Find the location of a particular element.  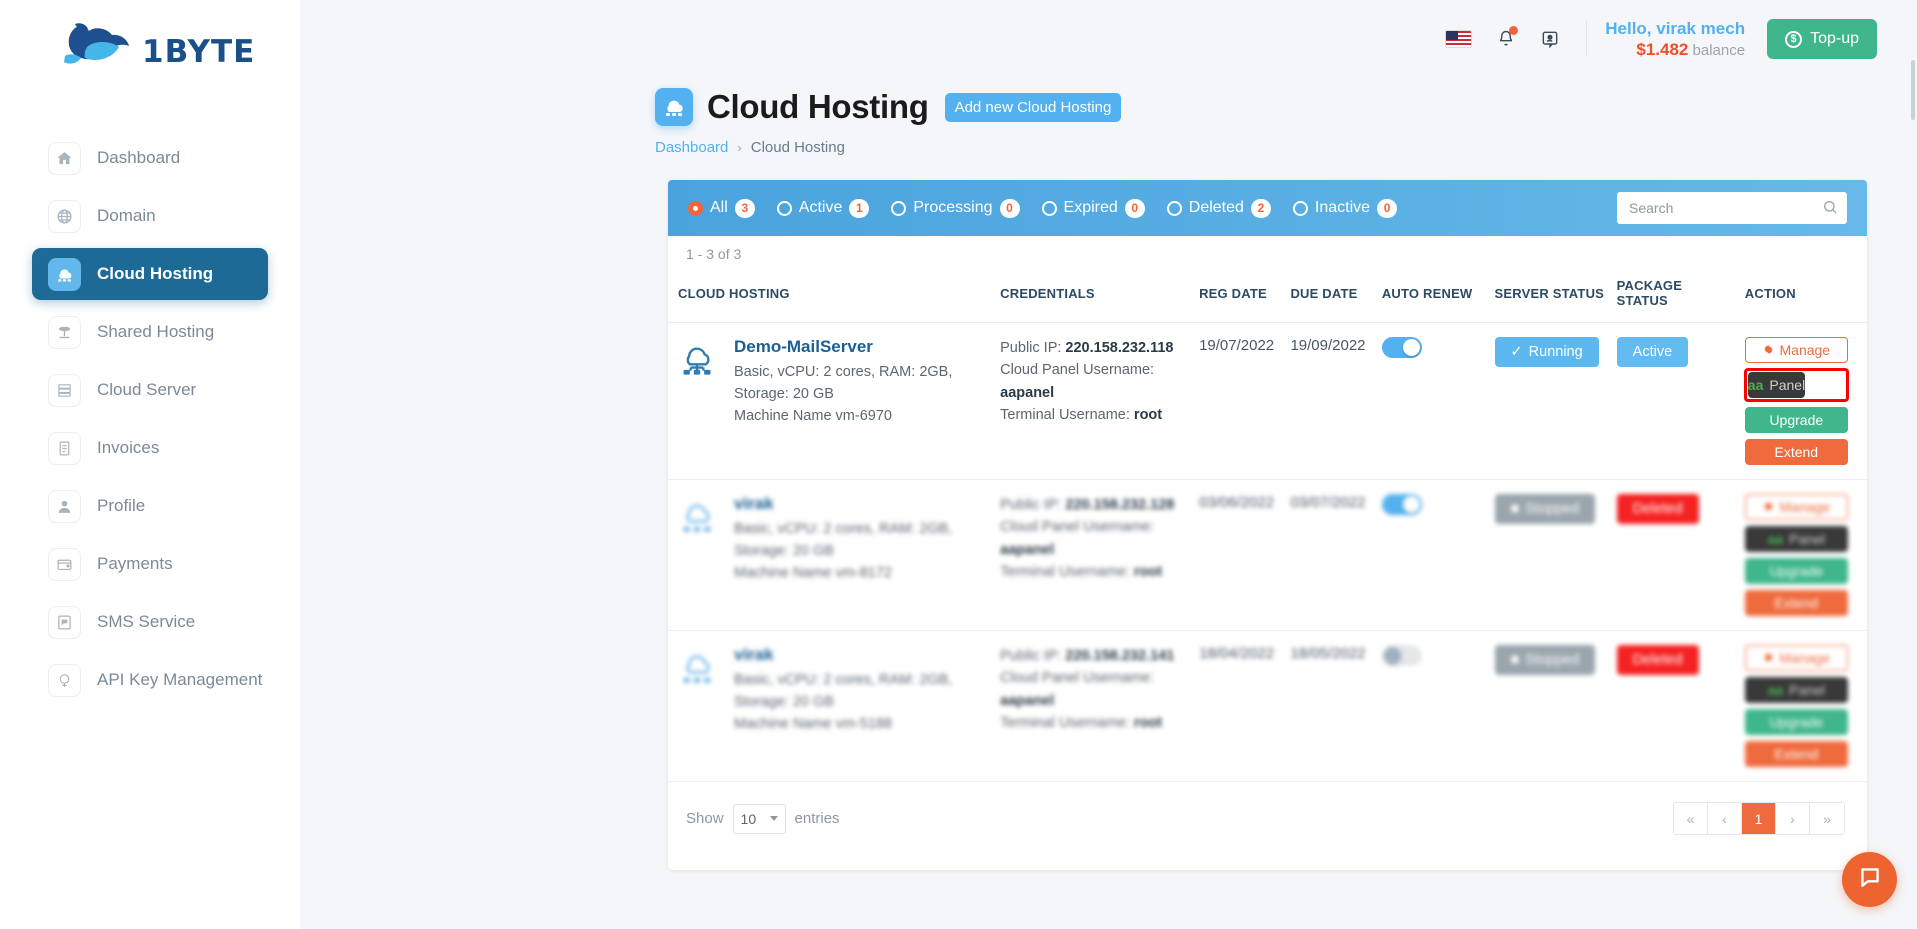

sidebar-item-label: SMS Service is located at coordinates (146, 621).